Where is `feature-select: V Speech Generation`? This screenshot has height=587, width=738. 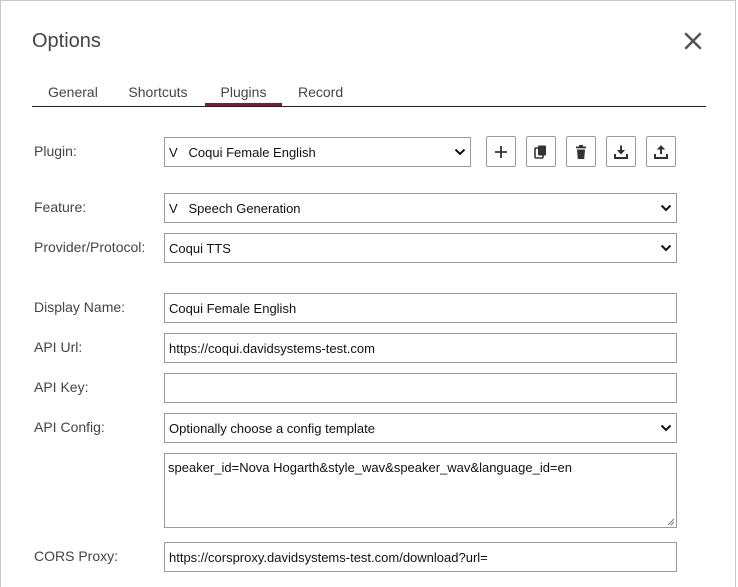 feature-select: V Speech Generation is located at coordinates (420, 208).